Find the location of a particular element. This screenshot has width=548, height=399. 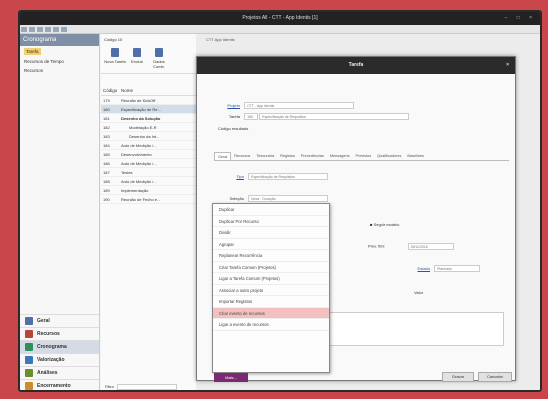

estado-select: Planeado is located at coordinates (457, 268).